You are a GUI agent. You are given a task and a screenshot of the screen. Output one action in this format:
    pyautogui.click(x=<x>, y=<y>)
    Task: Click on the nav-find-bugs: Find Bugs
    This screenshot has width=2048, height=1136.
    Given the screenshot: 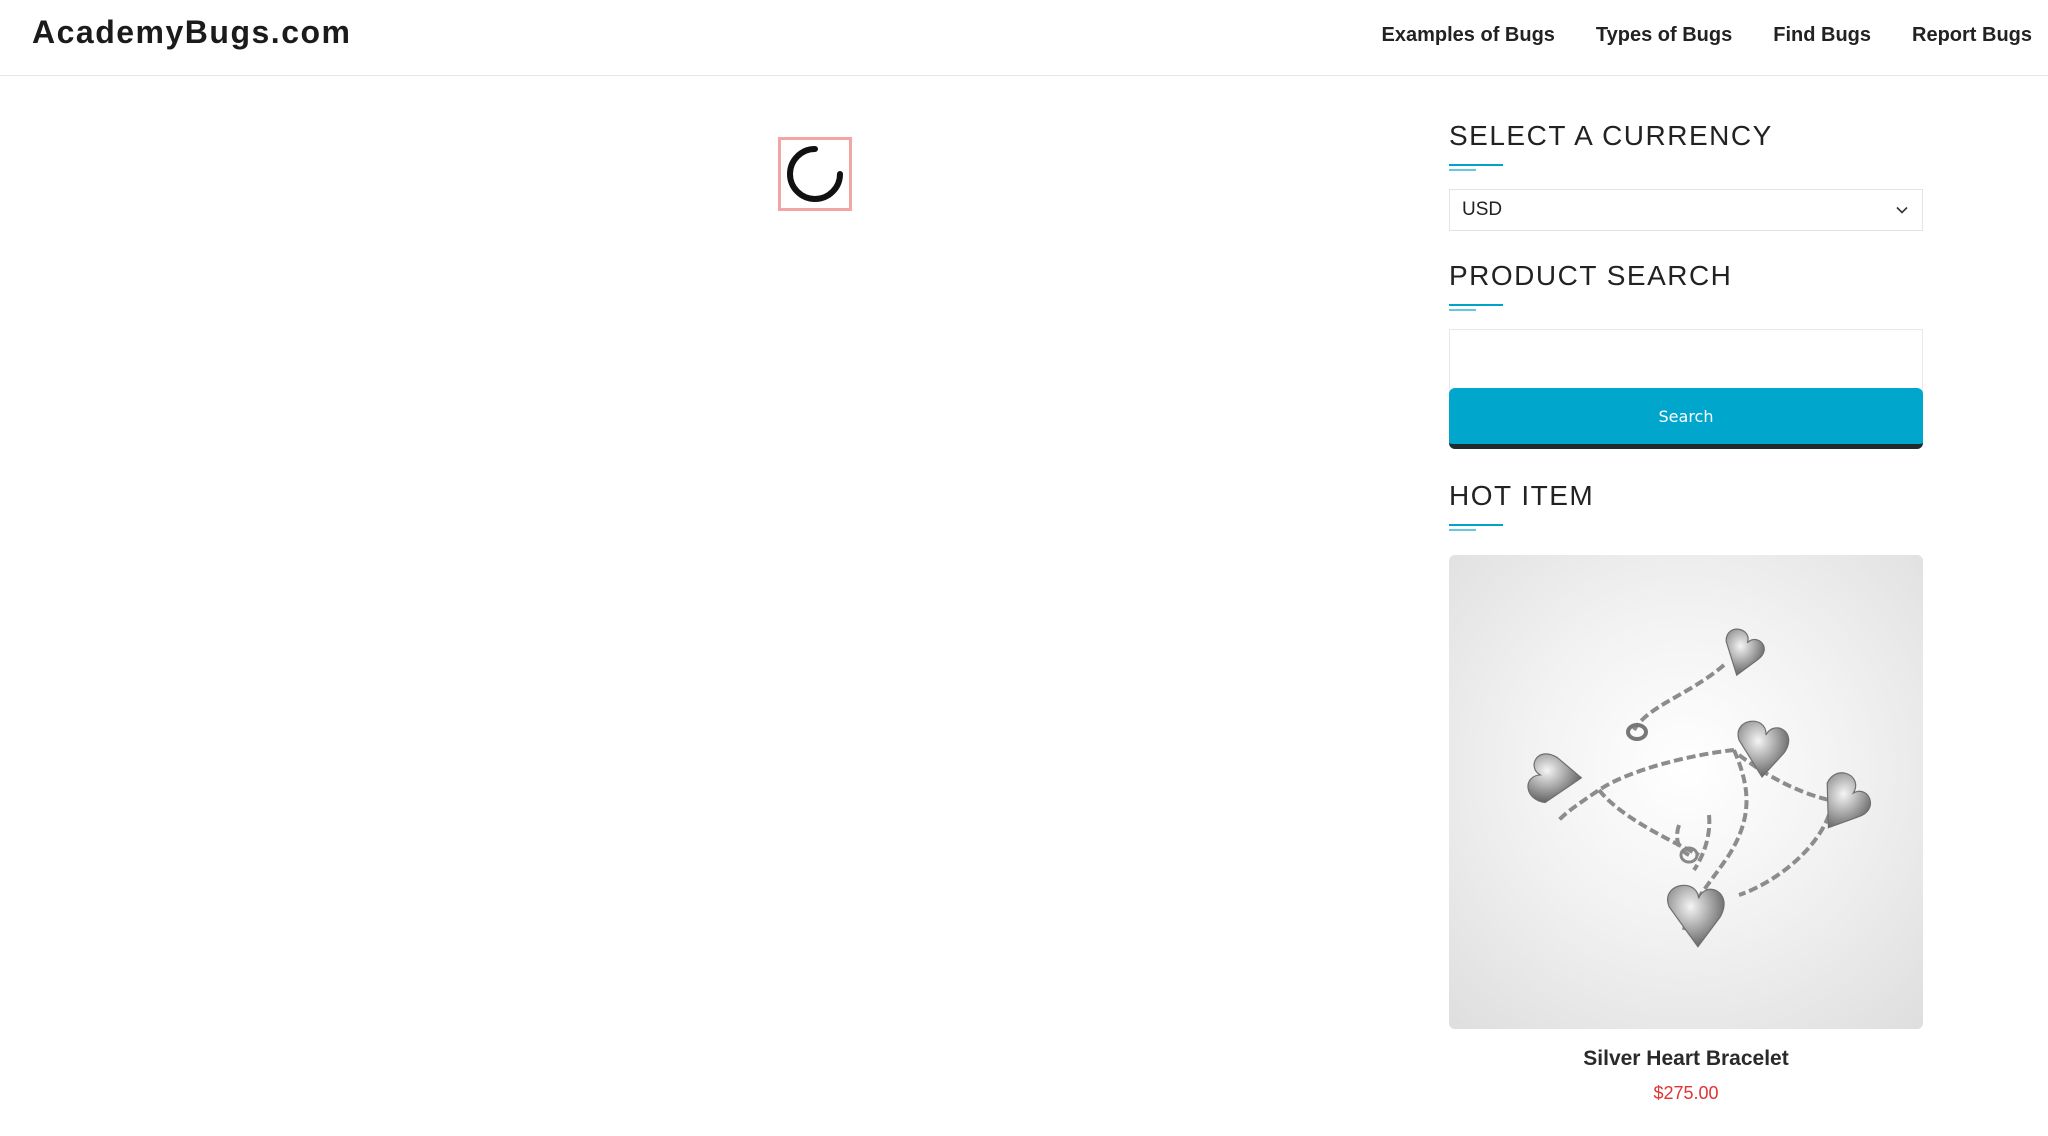 What is the action you would take?
    pyautogui.click(x=1822, y=35)
    